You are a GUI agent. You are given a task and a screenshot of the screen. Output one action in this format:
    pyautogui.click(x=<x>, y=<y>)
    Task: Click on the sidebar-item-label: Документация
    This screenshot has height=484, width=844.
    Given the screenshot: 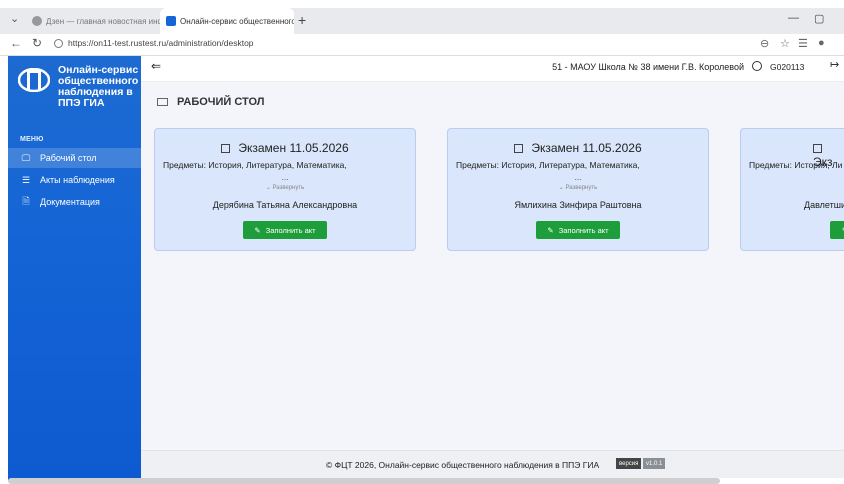 What is the action you would take?
    pyautogui.click(x=70, y=202)
    